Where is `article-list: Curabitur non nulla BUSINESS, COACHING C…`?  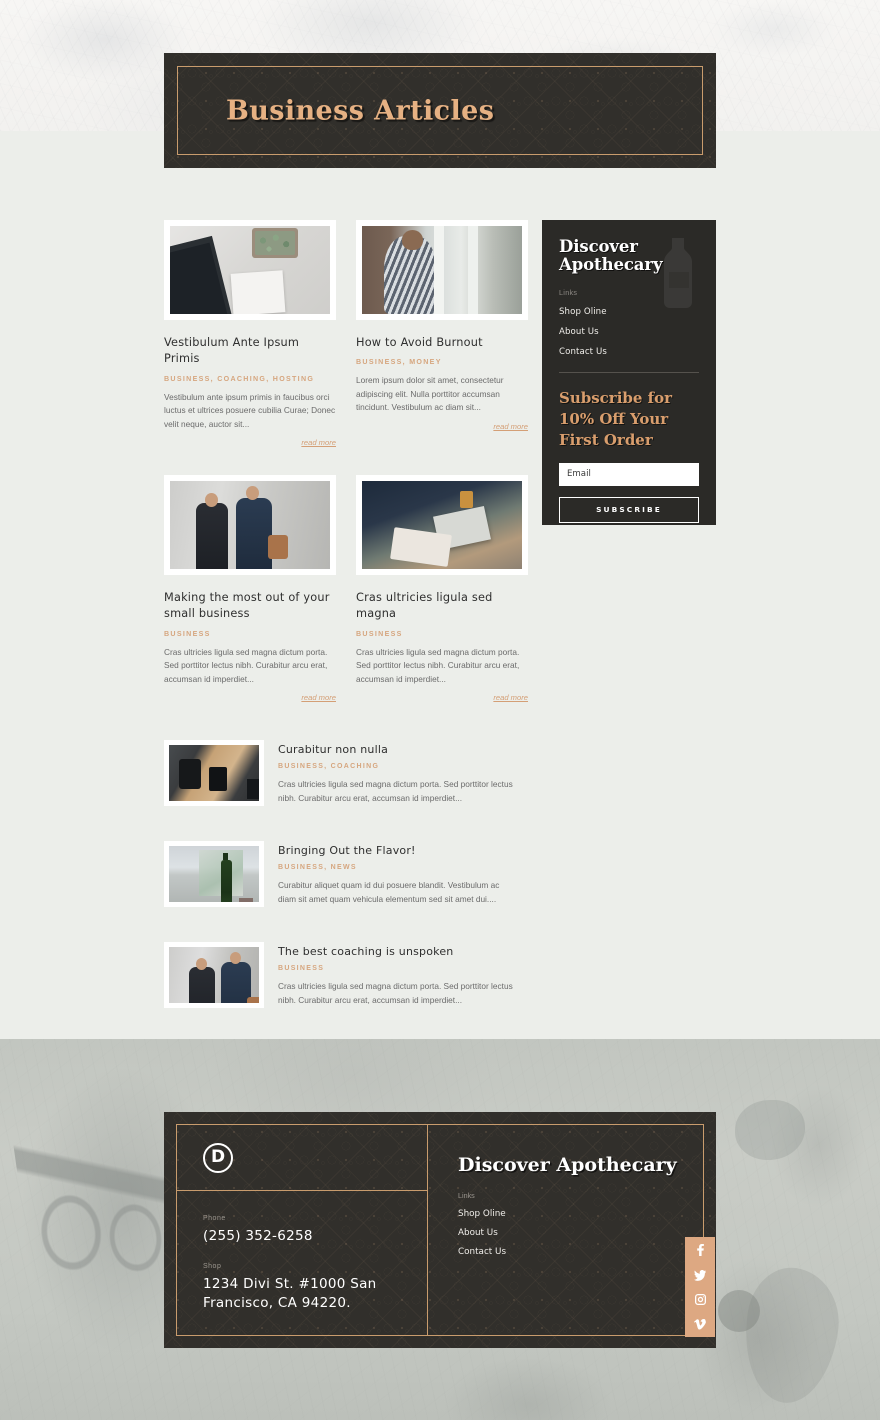
article-list: Curabitur non nulla BUSINESS, COACHING C… is located at coordinates (440, 874).